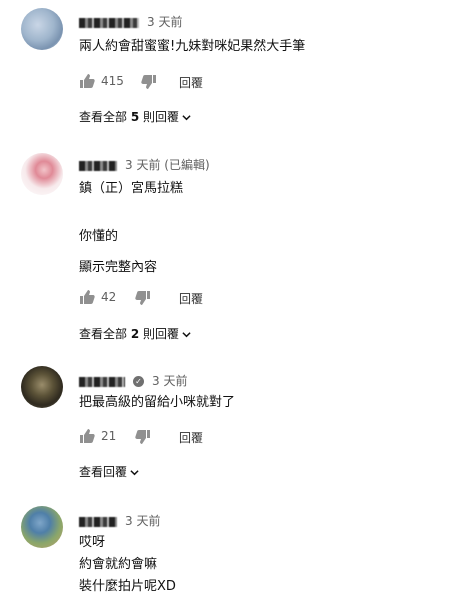  Describe the element at coordinates (99, 236) in the screenshot. I see `comment-line: 你懂的` at that location.